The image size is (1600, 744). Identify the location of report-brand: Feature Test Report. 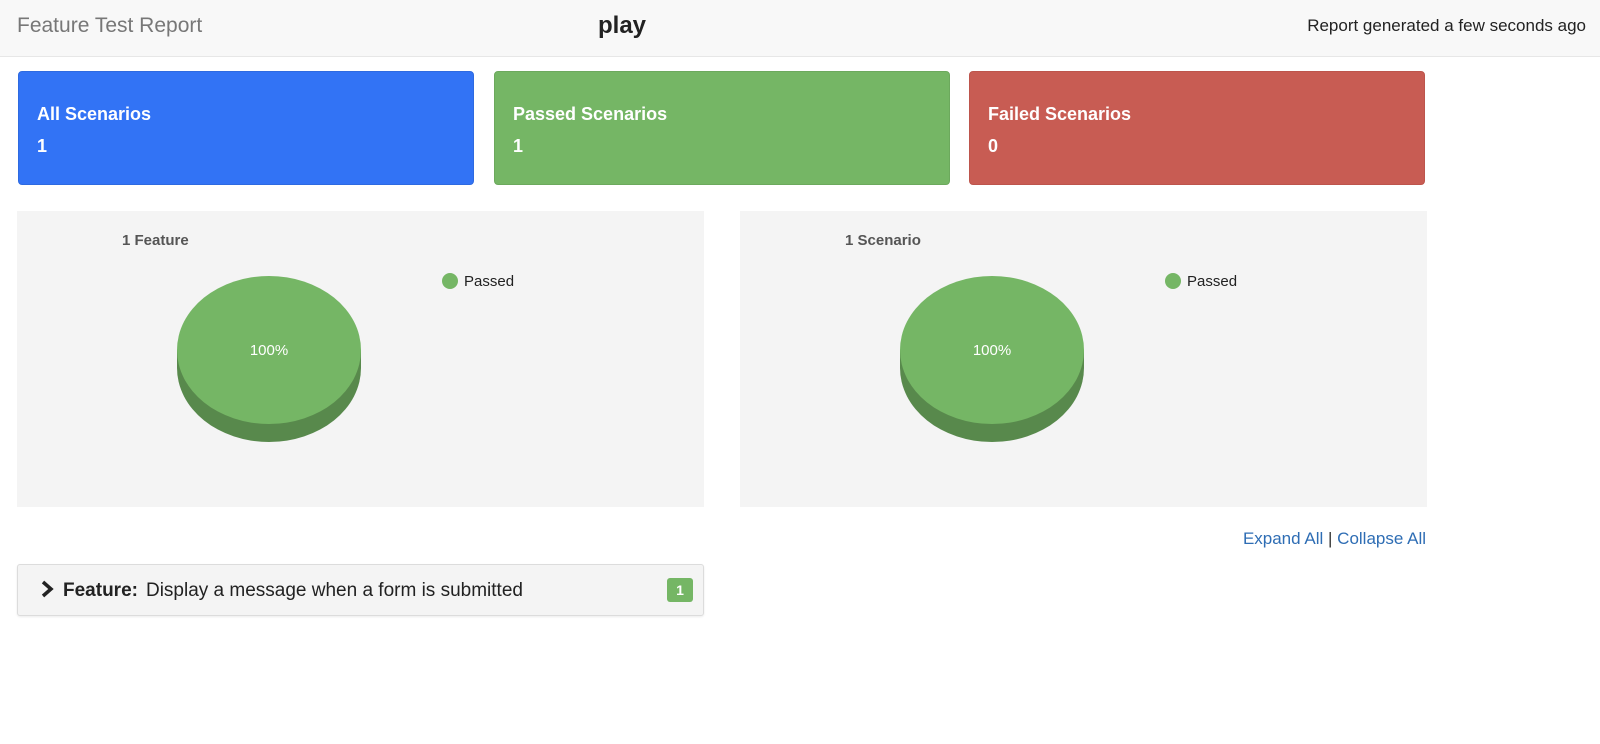
(109, 26).